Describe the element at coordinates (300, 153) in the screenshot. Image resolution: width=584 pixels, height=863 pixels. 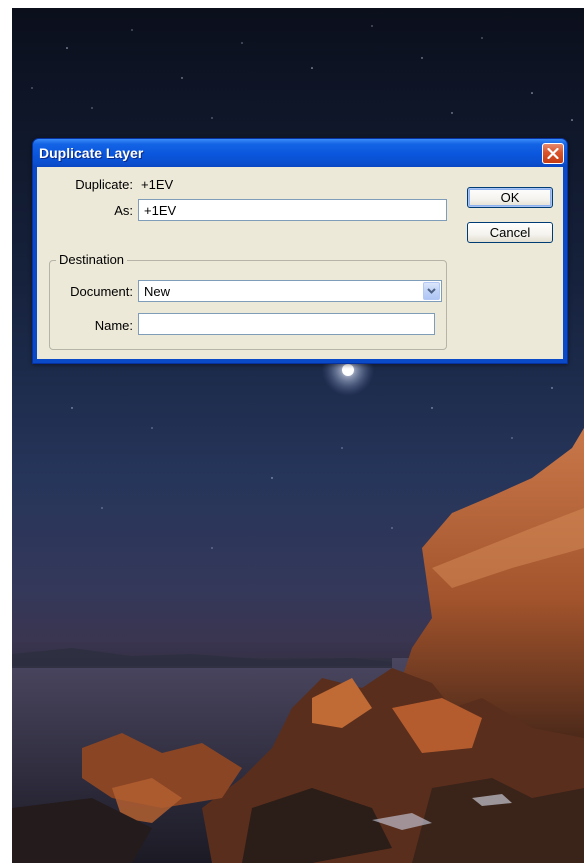
I see `dialog-titlebar: Duplicate Layer` at that location.